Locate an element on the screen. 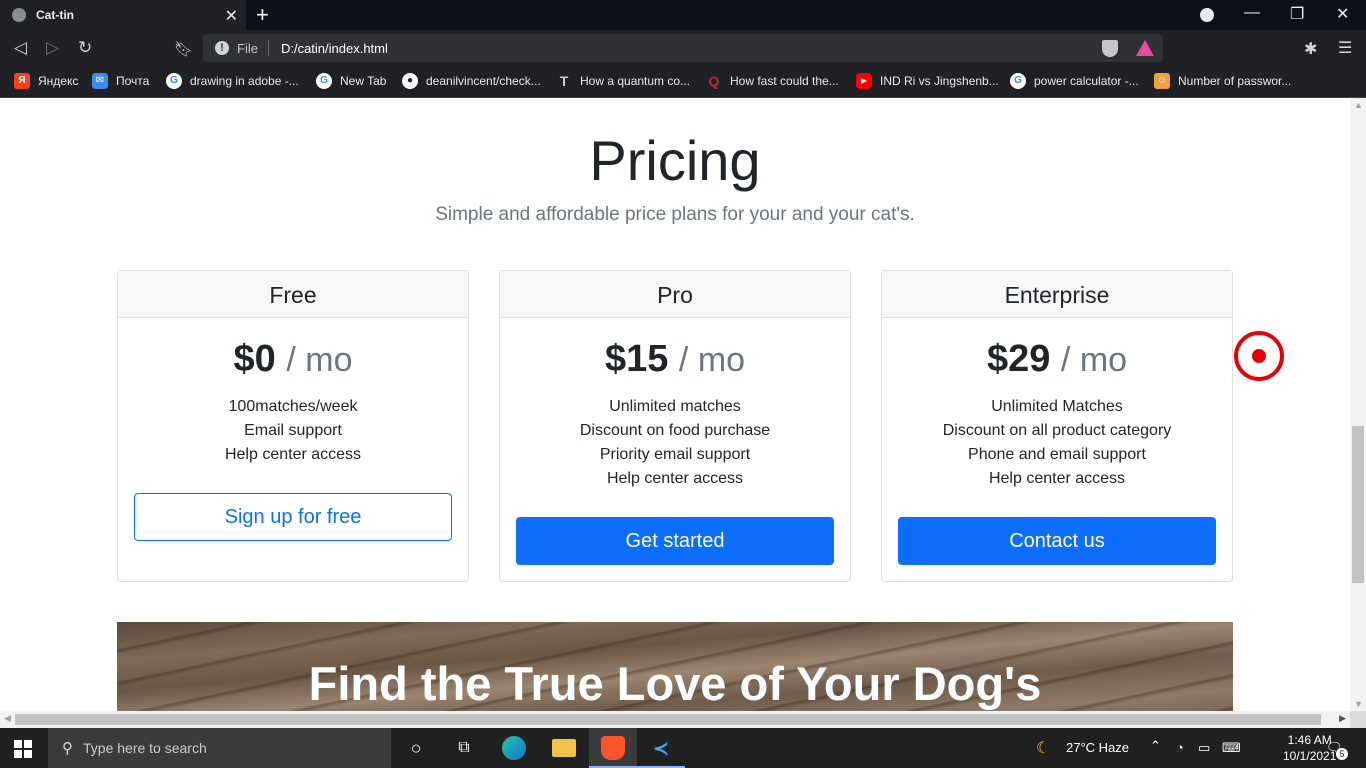 This screenshot has height=768, width=1366. windows-start-icon is located at coordinates (23, 749).